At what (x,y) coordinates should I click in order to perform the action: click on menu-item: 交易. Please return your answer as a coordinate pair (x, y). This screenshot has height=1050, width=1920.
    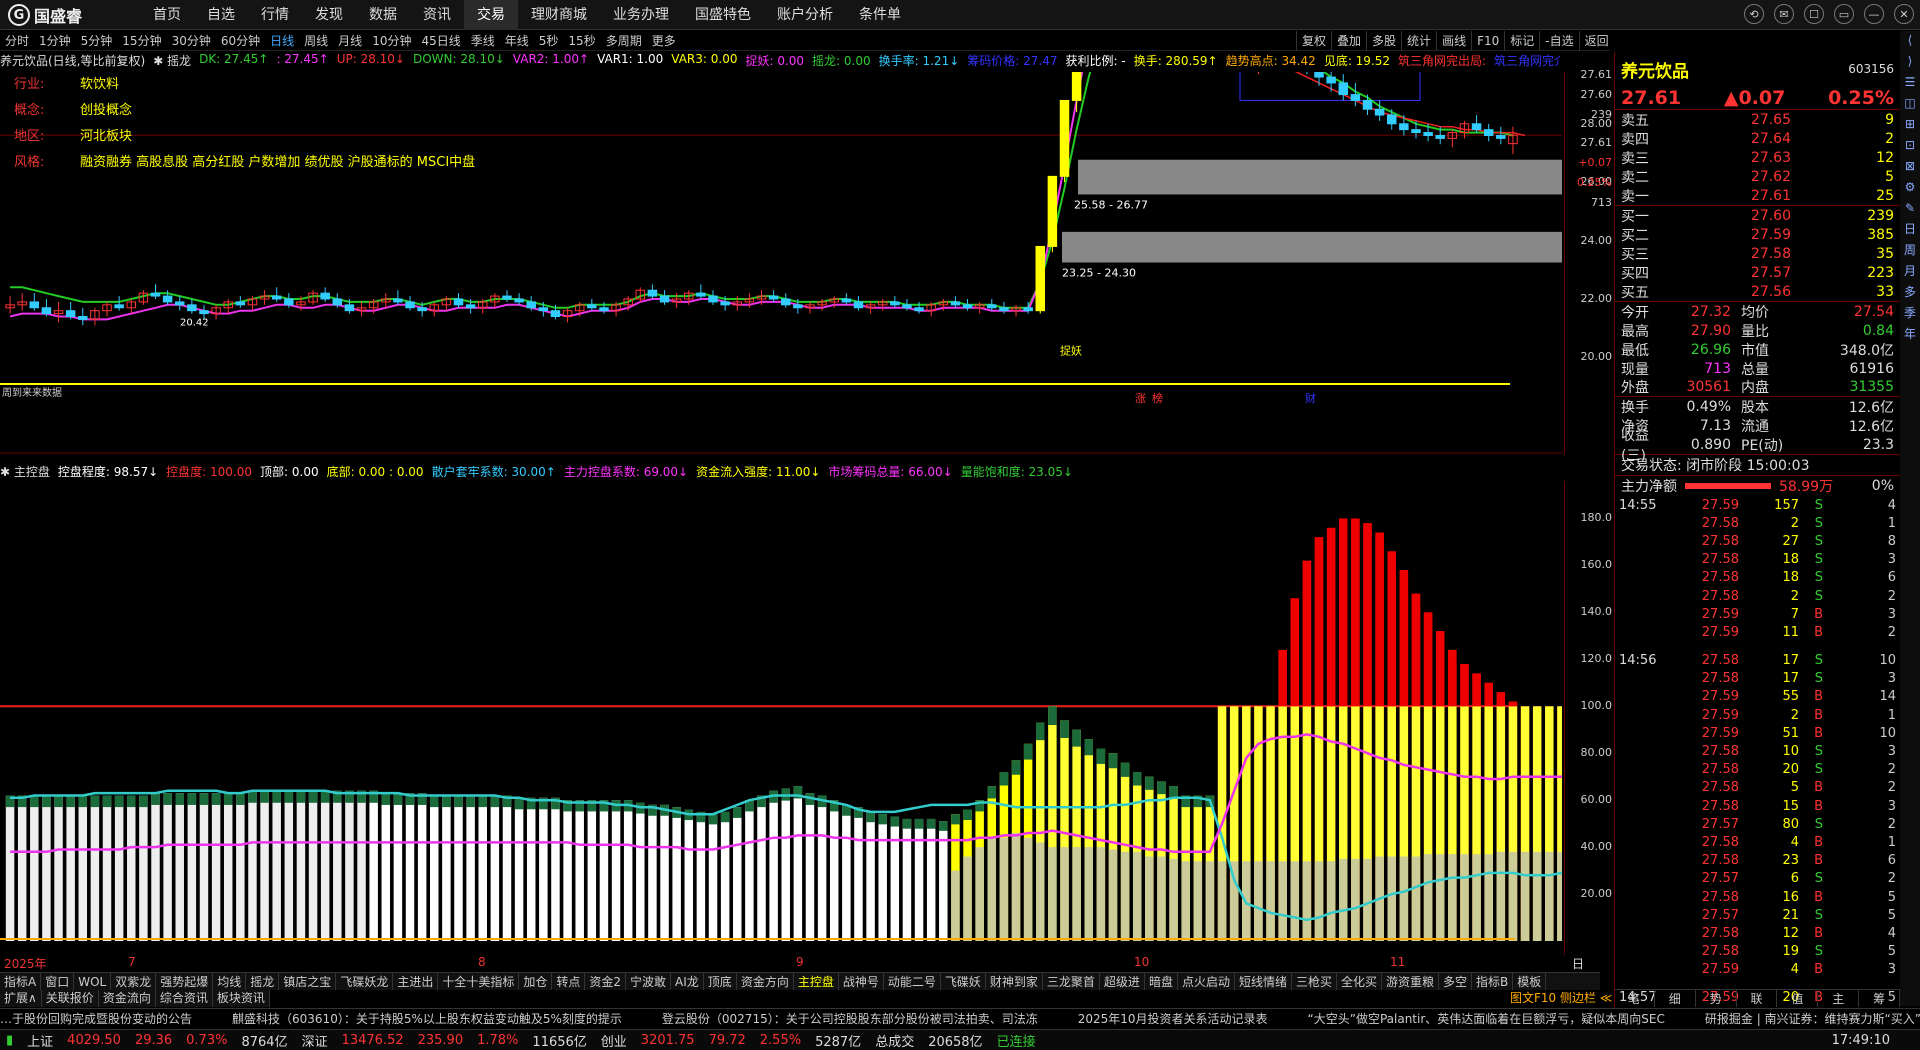
    Looking at the image, I should click on (491, 15).